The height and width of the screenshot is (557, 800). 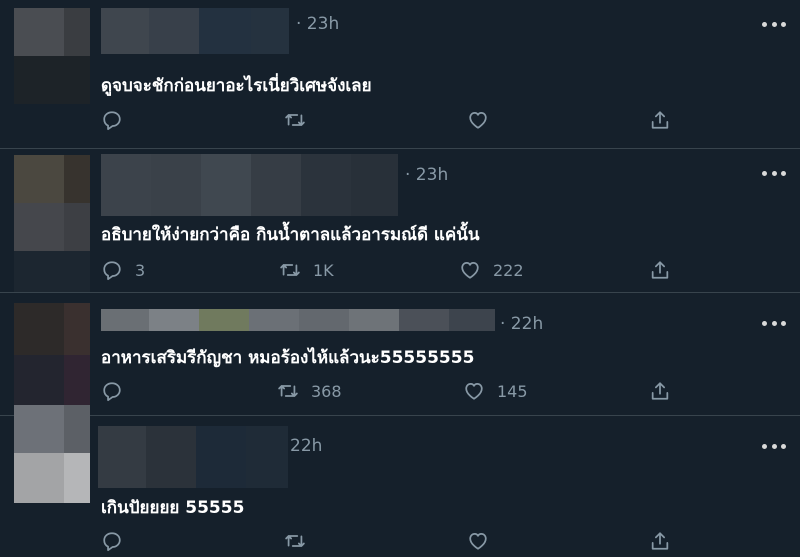 I want to click on tweet-text: เกินปัยยยย 55555, so click(x=173, y=508).